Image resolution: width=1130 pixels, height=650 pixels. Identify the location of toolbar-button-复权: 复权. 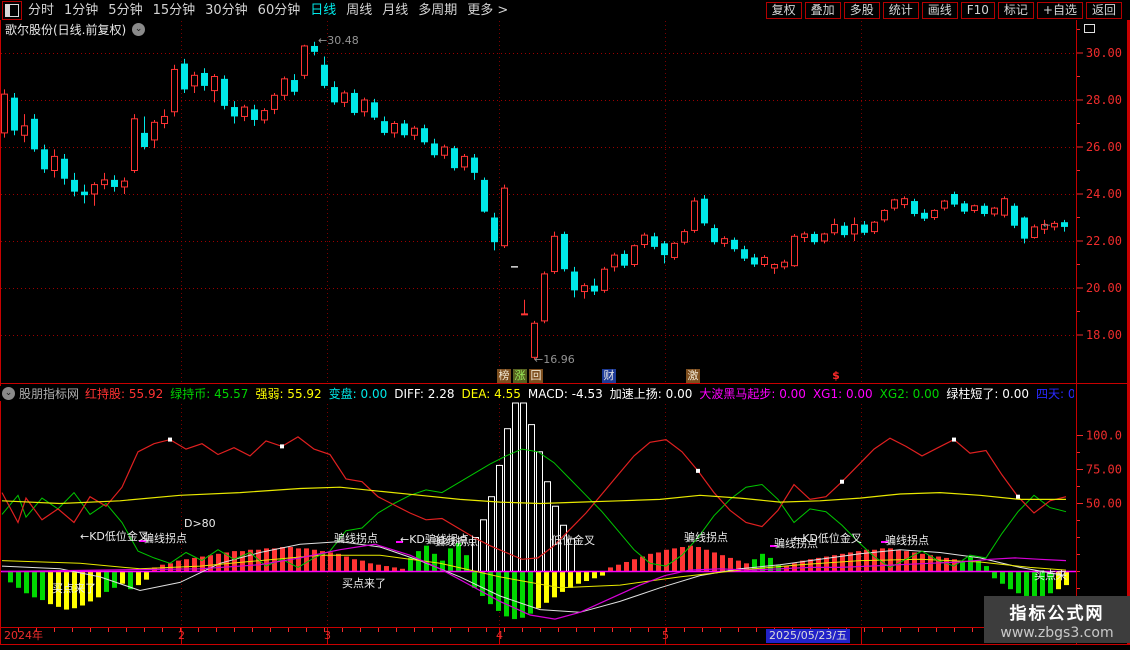
(783, 10).